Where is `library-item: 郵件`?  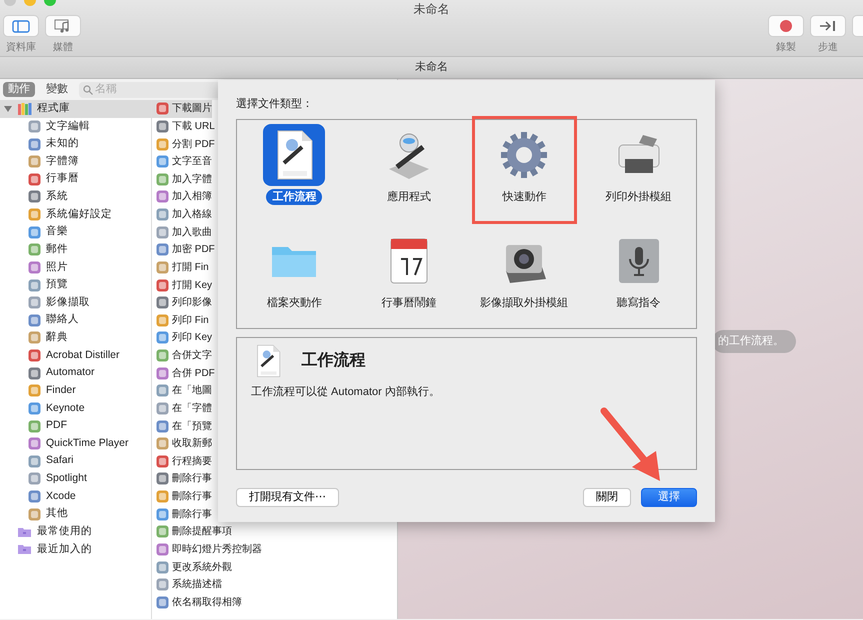
library-item: 郵件 is located at coordinates (57, 250).